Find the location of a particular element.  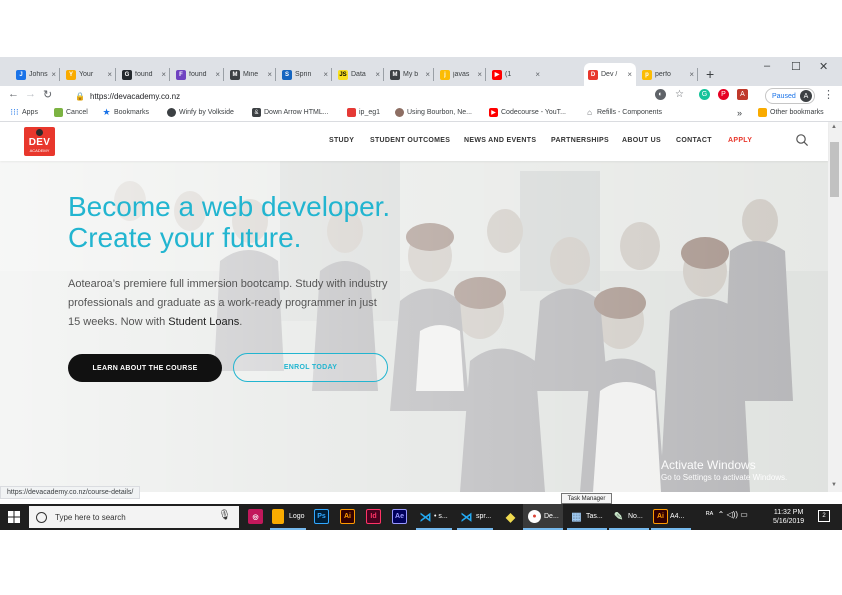

browser-tab: p perfo × is located at coordinates (668, 74).